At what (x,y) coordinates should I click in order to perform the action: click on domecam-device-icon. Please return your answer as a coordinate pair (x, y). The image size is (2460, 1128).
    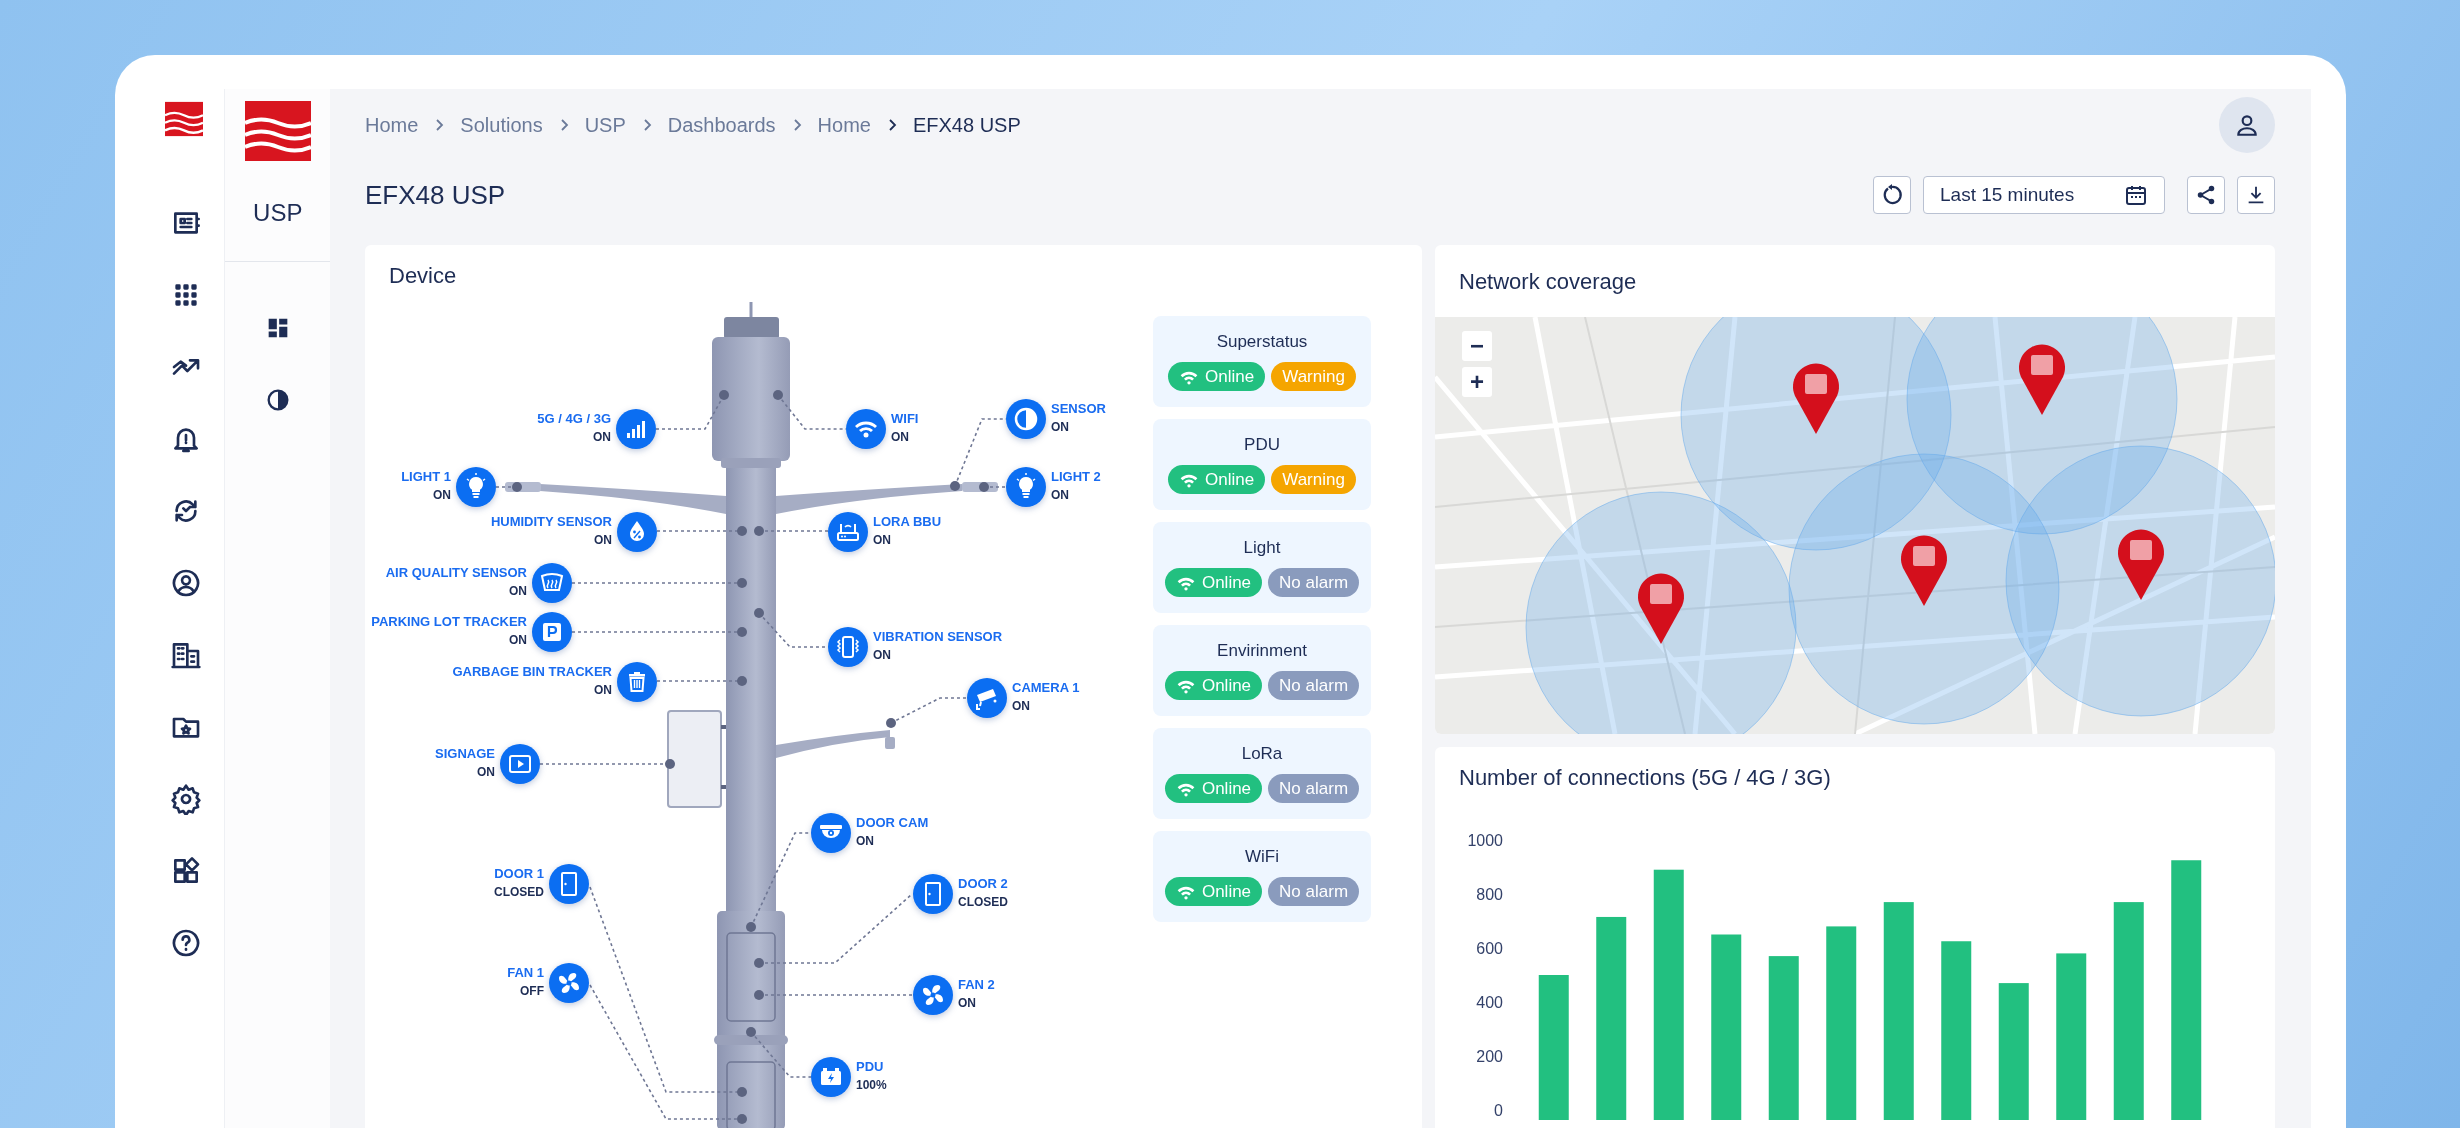
    Looking at the image, I should click on (831, 833).